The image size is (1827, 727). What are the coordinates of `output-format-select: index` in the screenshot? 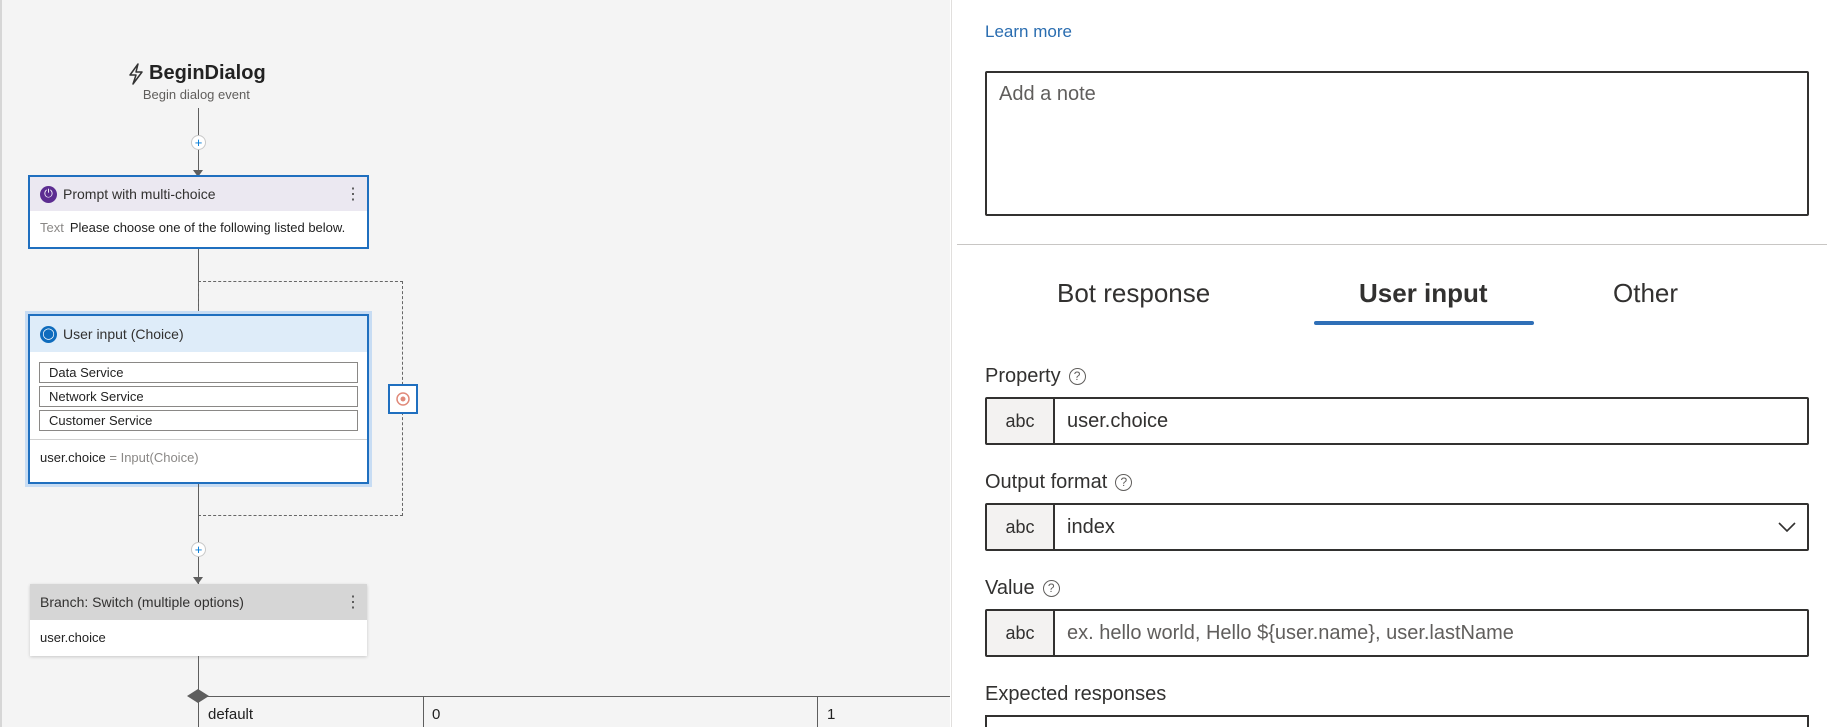 It's located at (1411, 527).